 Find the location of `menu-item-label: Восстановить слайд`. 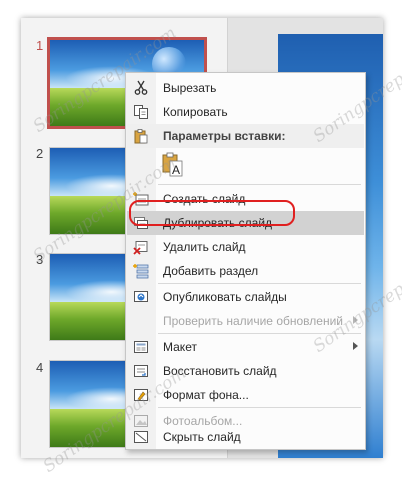

menu-item-label: Восстановить слайд is located at coordinates (220, 371).